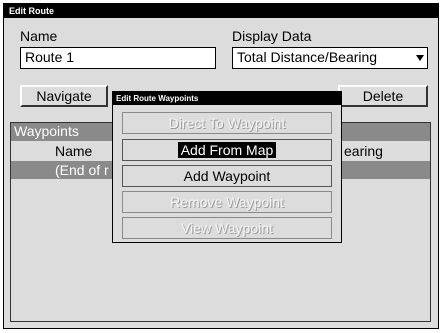  I want to click on column-header-name: Name, so click(74, 151).